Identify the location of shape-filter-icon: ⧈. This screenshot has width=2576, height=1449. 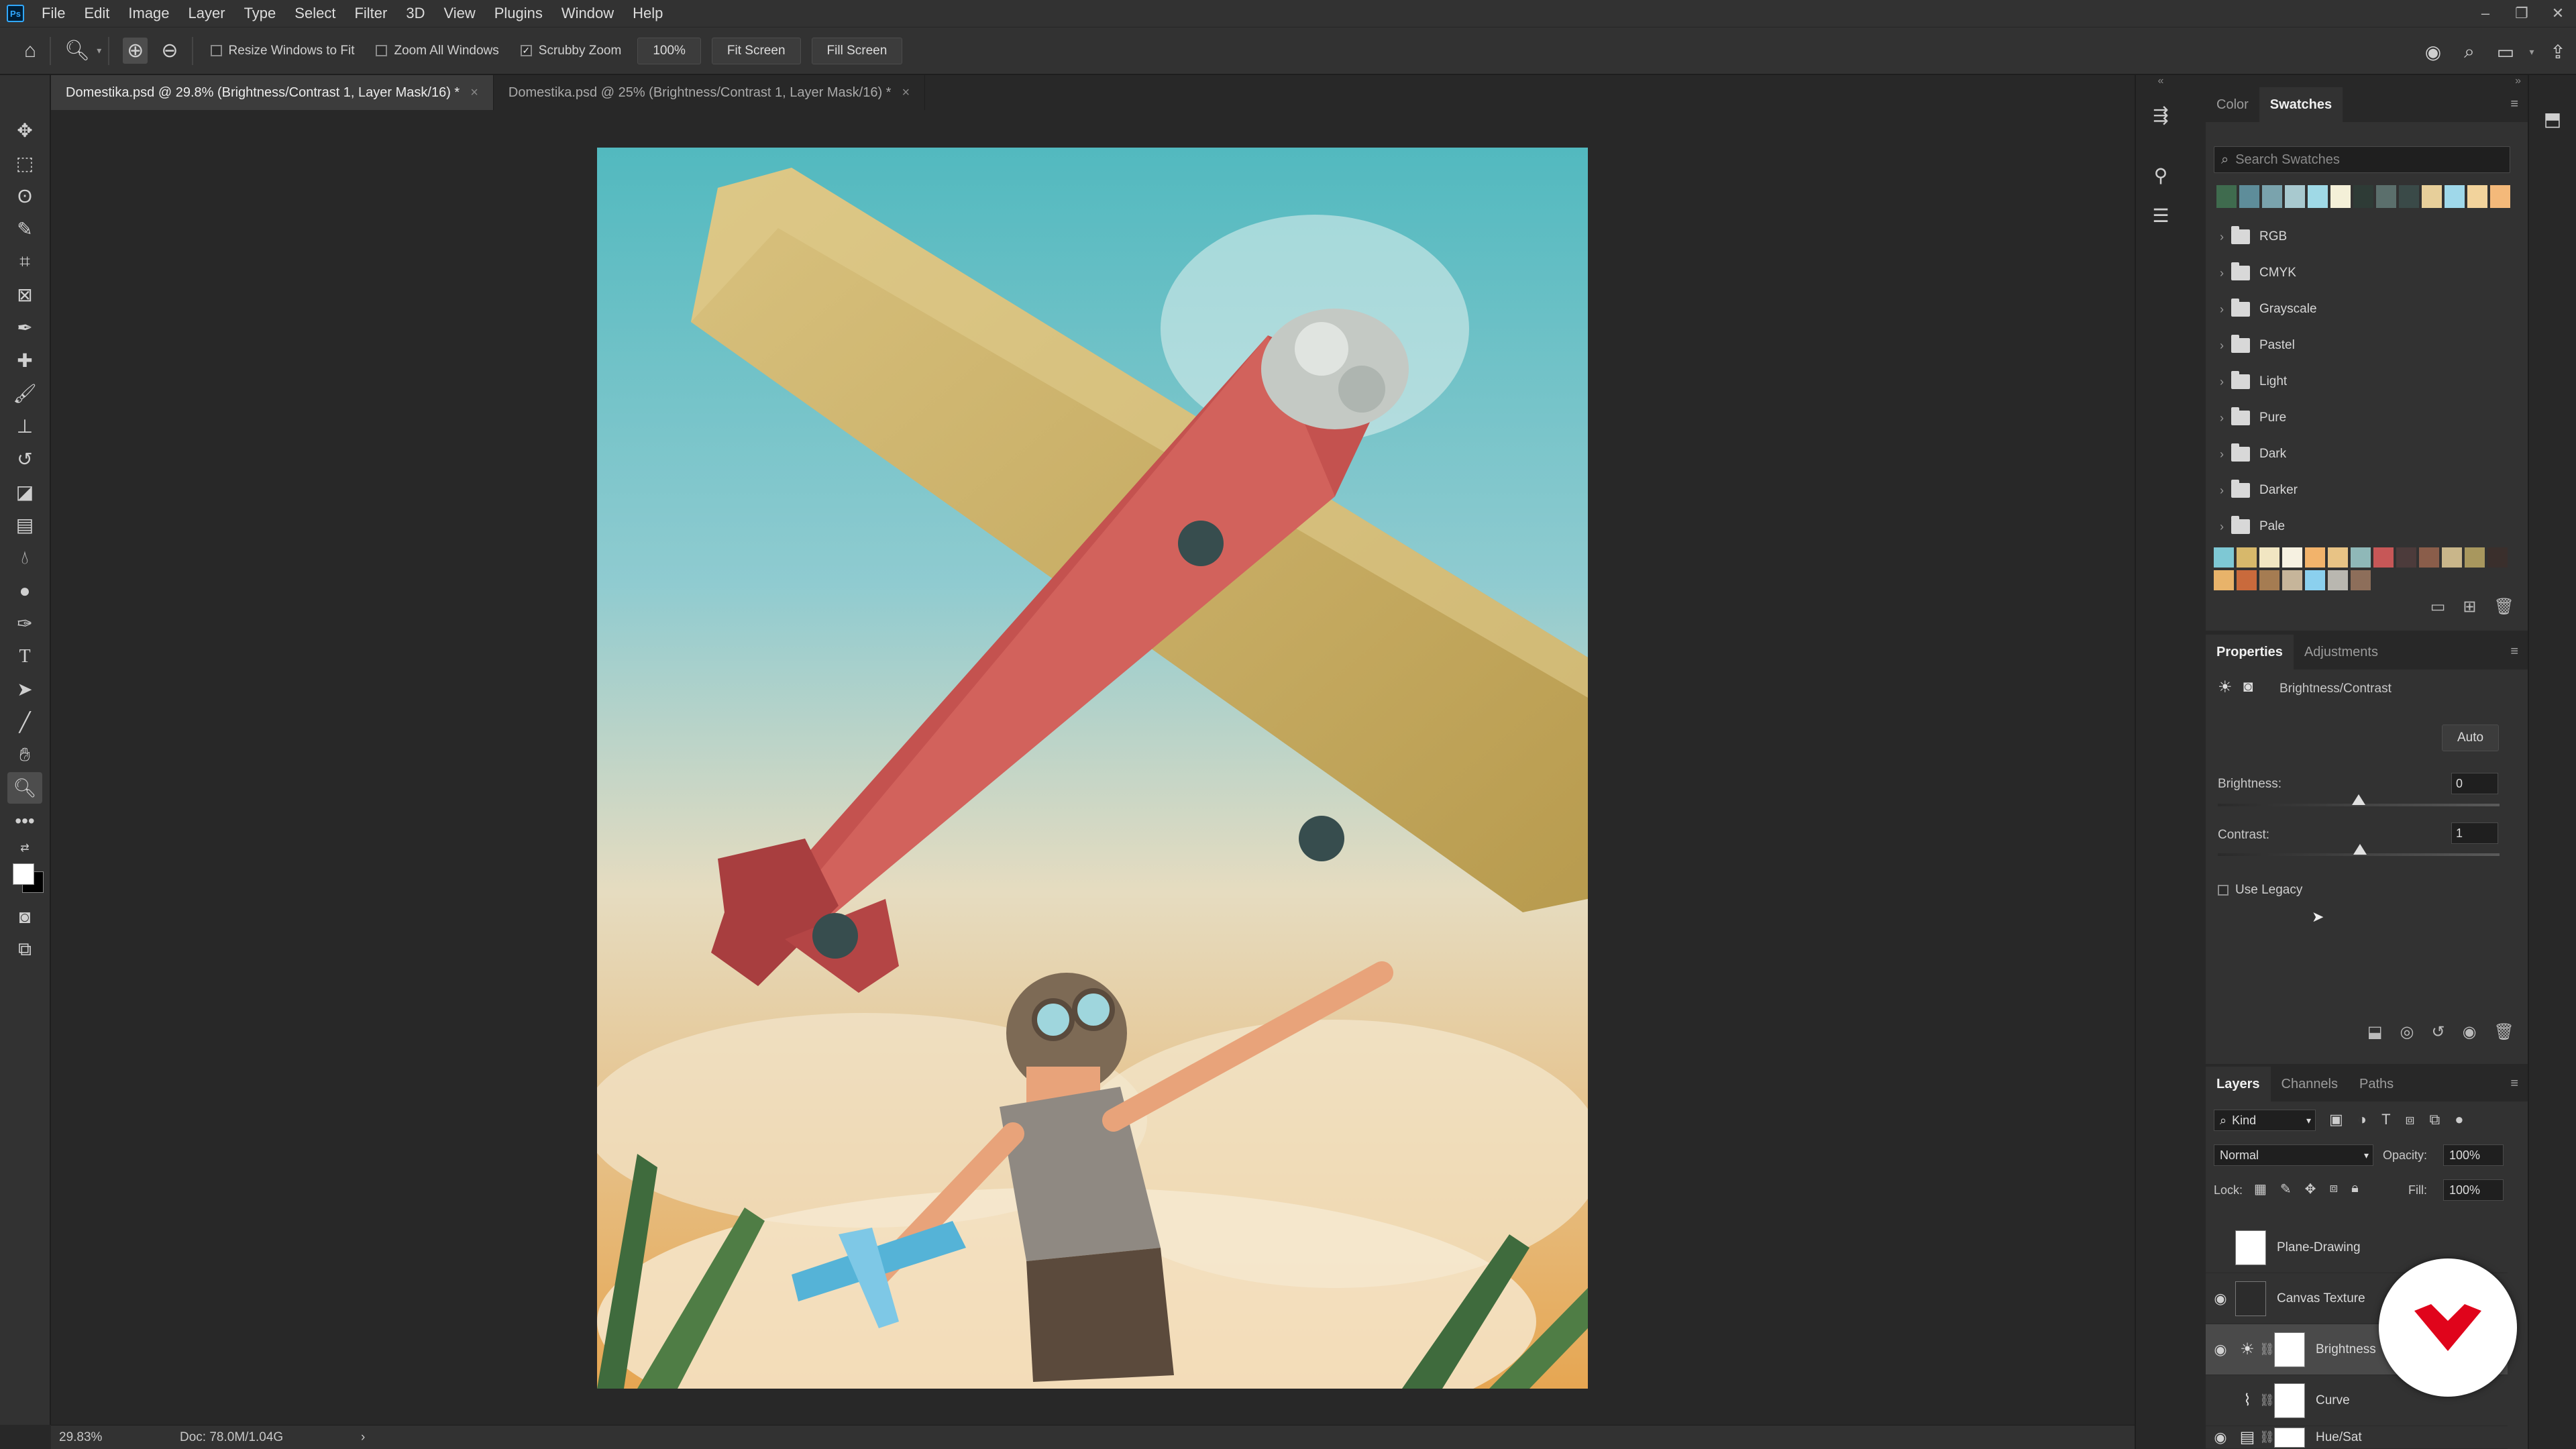
(2410, 1119).